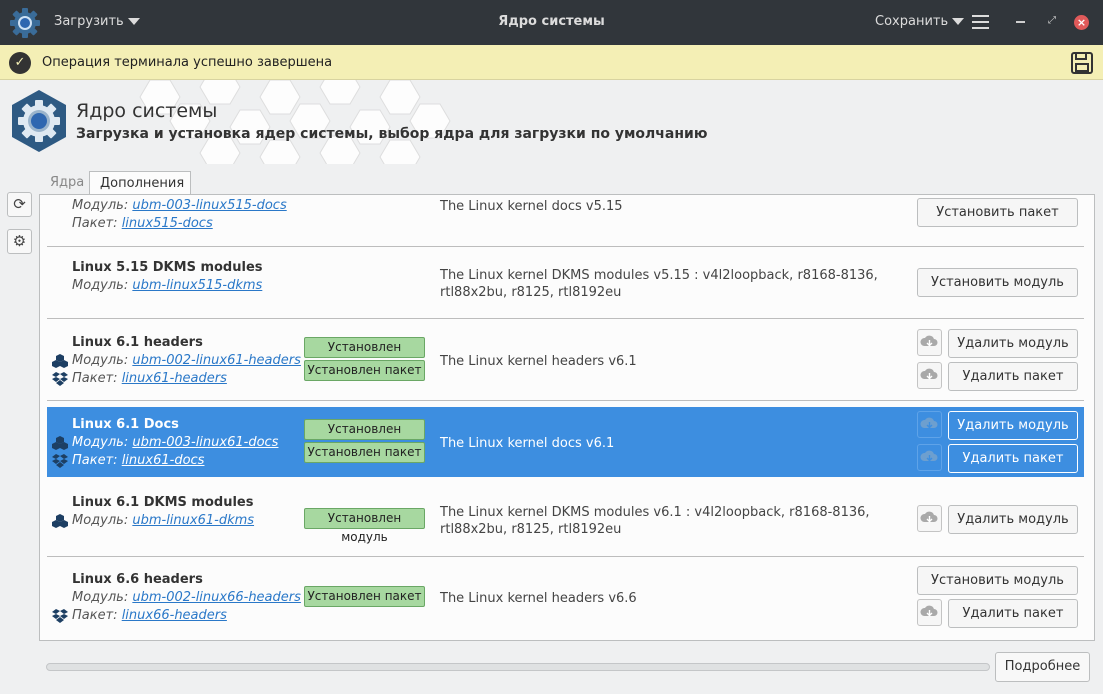 The height and width of the screenshot is (694, 1103). I want to click on kernel-gear-logo-icon, so click(39, 121).